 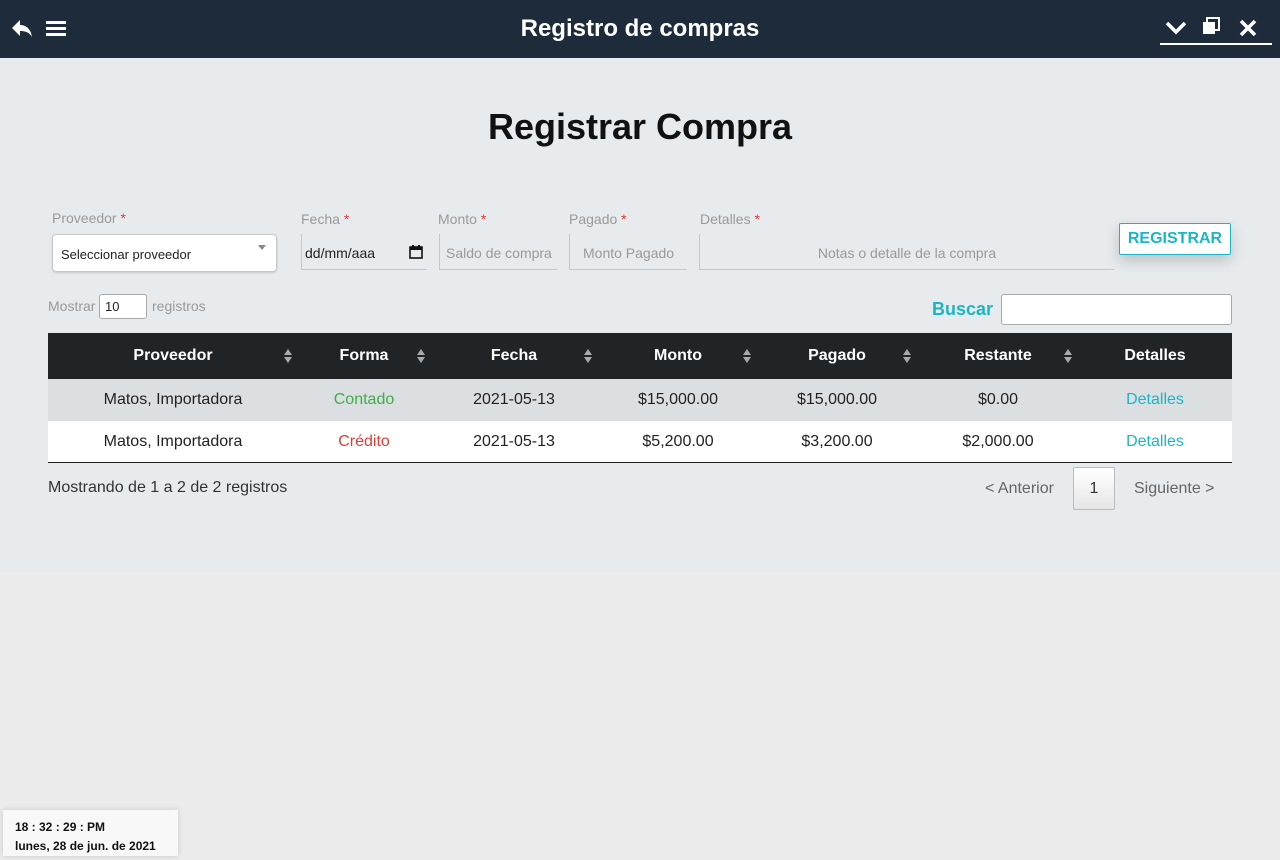 What do you see at coordinates (72, 306) in the screenshot?
I see `show-prefix: Mostrar` at bounding box center [72, 306].